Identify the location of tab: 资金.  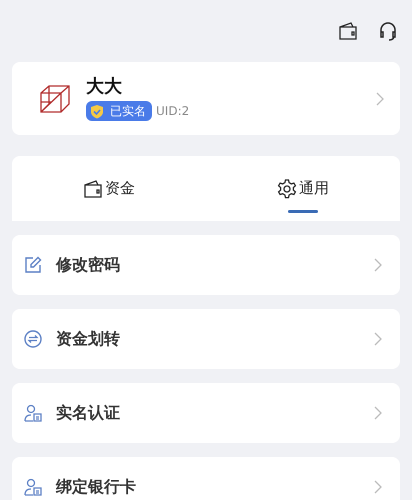
(109, 188).